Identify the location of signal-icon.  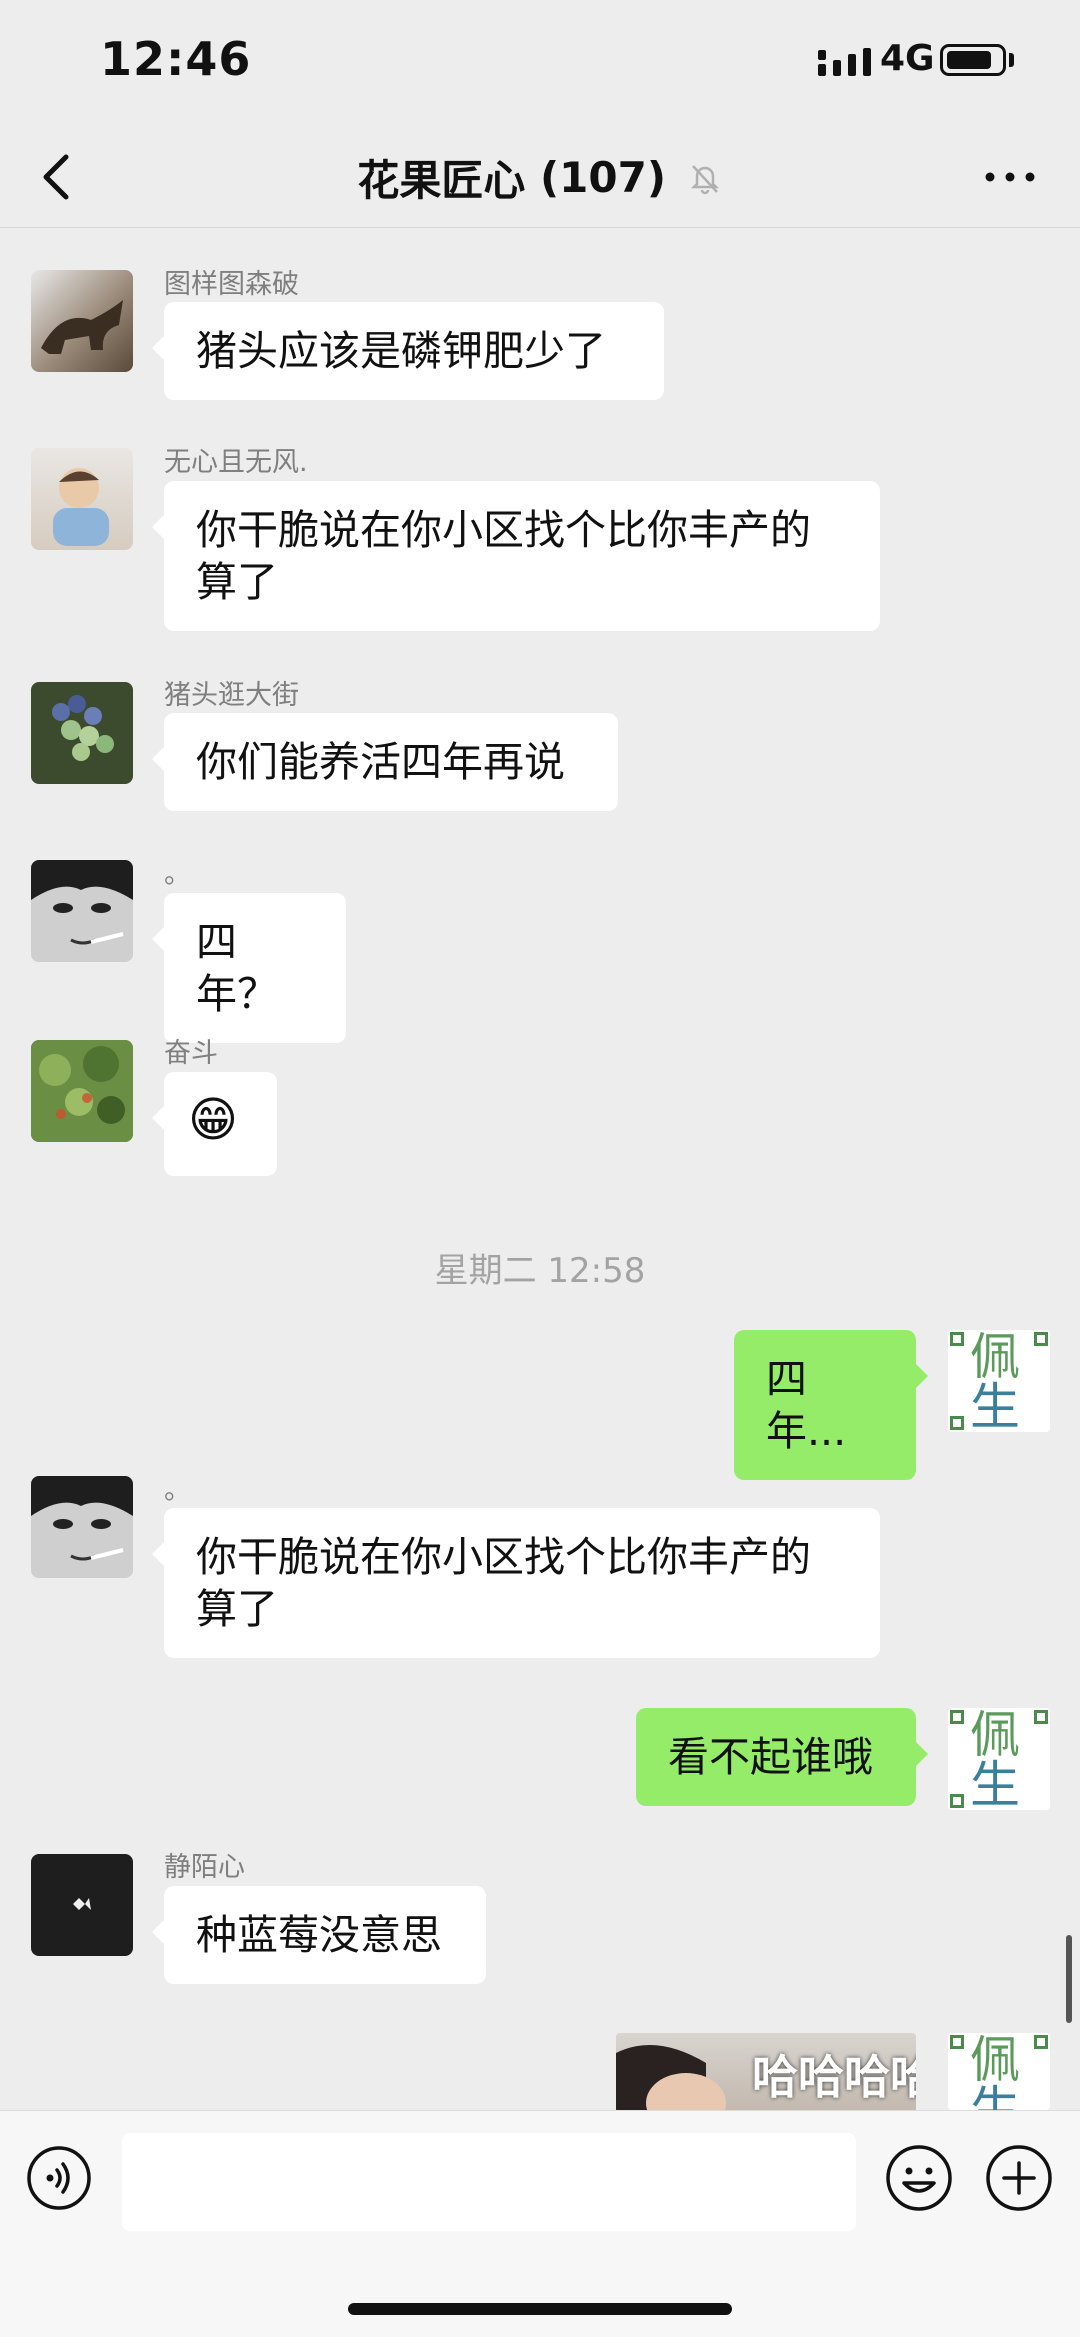
(844, 62).